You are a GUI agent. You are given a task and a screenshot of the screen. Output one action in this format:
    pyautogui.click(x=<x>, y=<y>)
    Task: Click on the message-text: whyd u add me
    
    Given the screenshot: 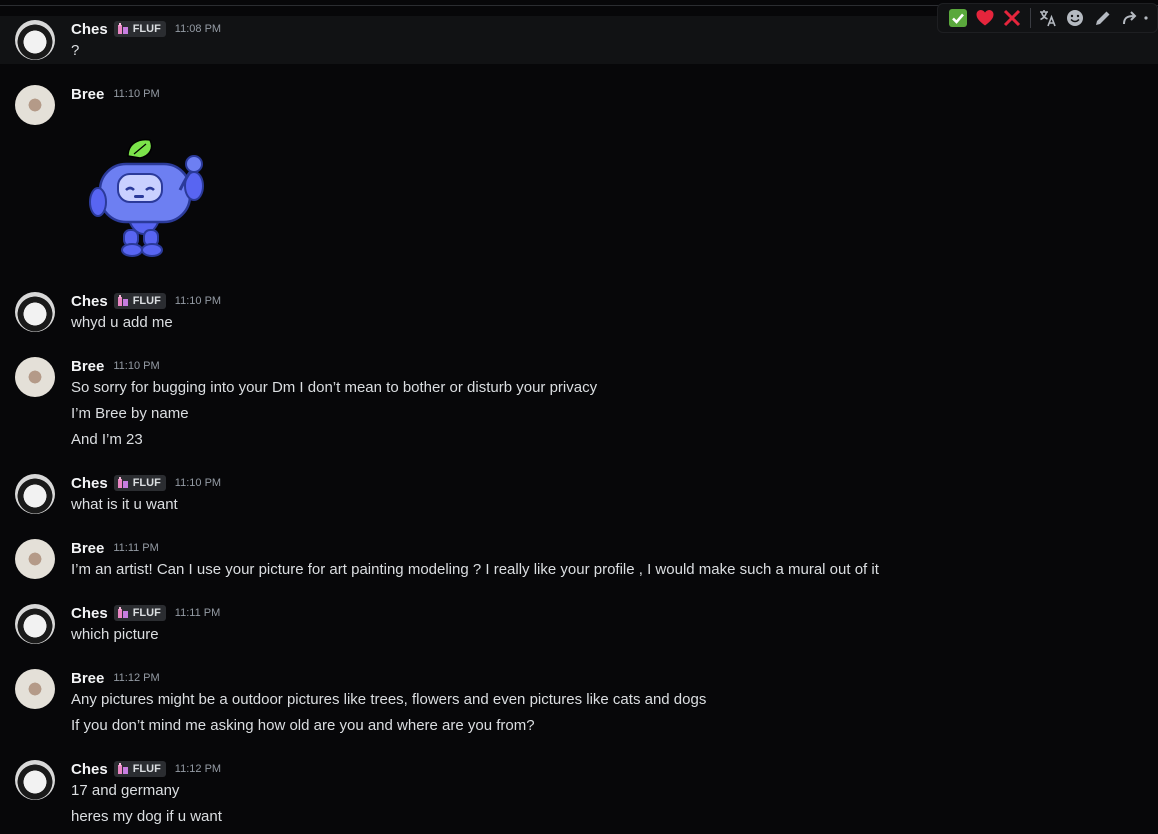 What is the action you would take?
    pyautogui.click(x=122, y=322)
    